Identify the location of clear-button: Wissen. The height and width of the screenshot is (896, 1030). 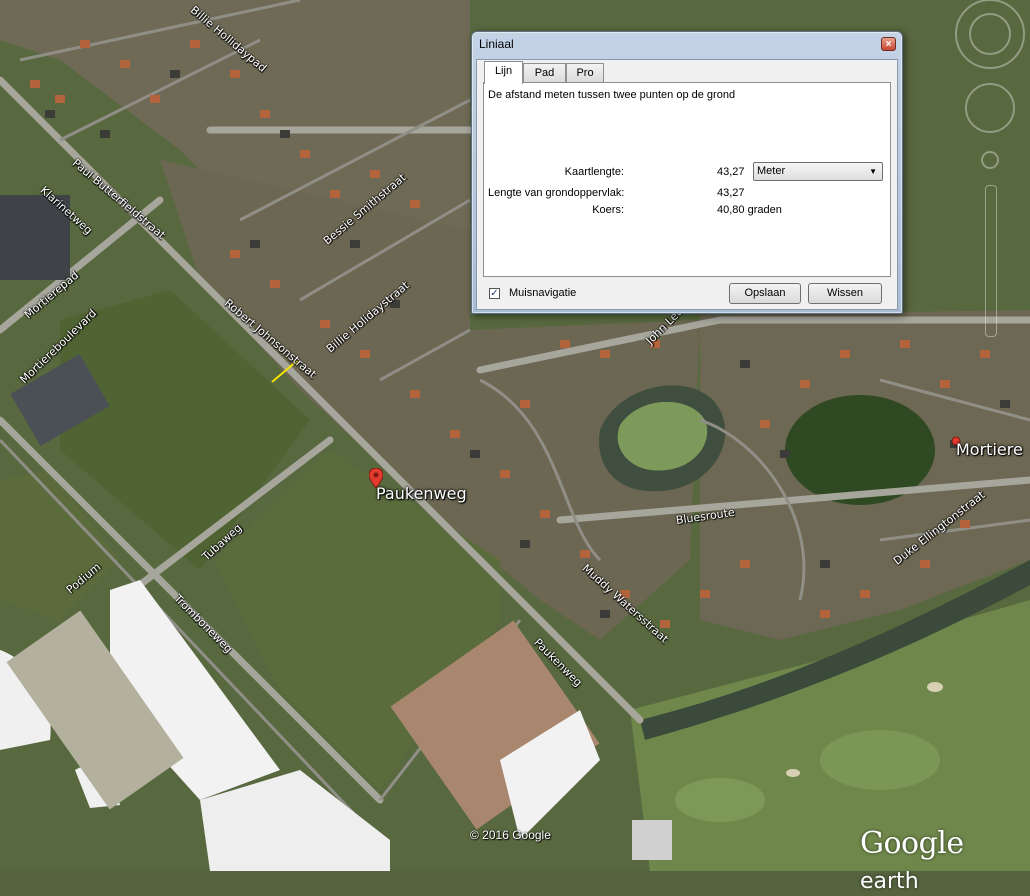
(845, 293).